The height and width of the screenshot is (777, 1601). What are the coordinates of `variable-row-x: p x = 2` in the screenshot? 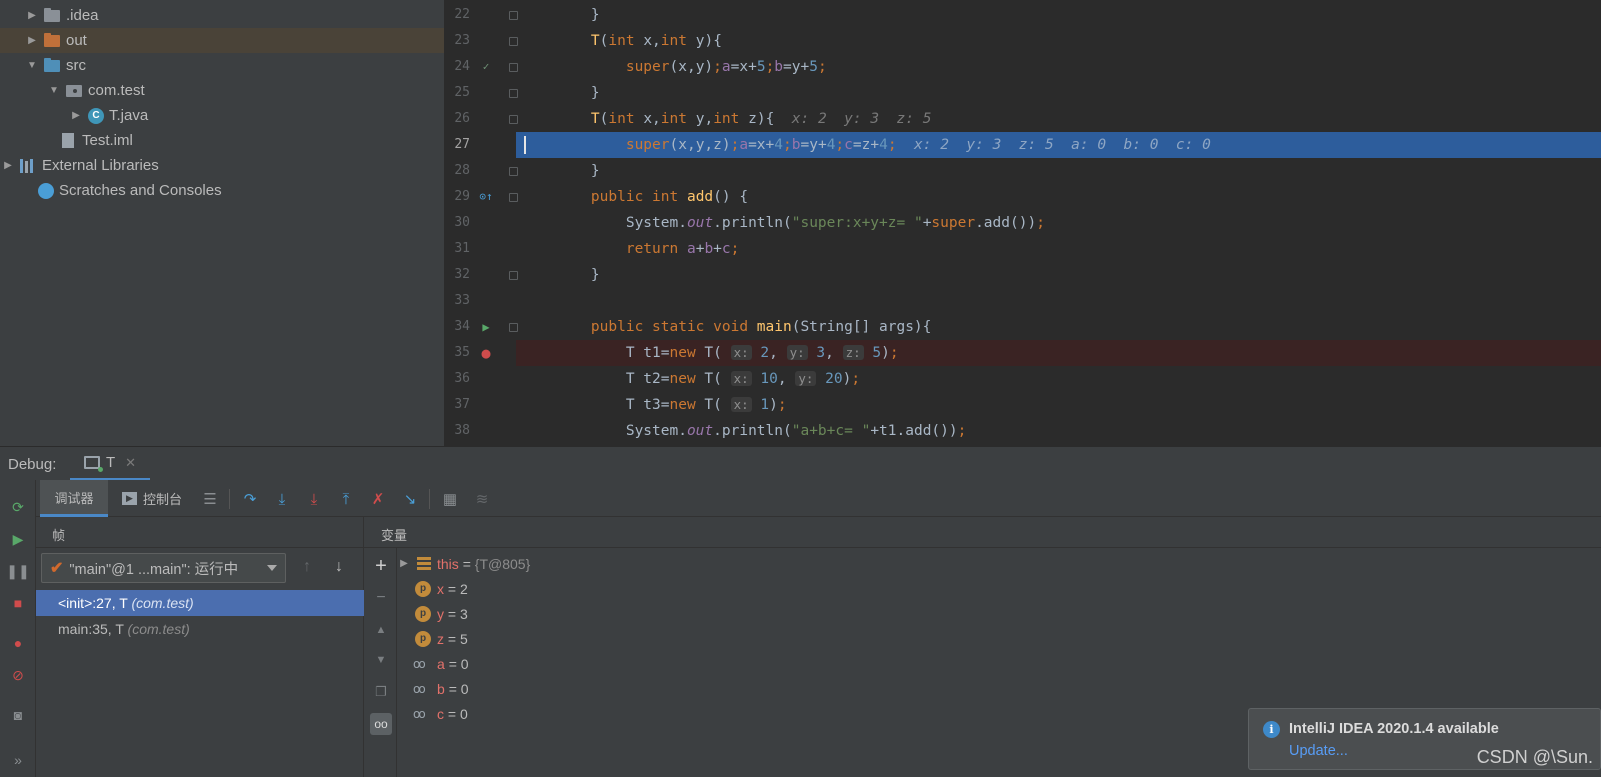 It's located at (441, 588).